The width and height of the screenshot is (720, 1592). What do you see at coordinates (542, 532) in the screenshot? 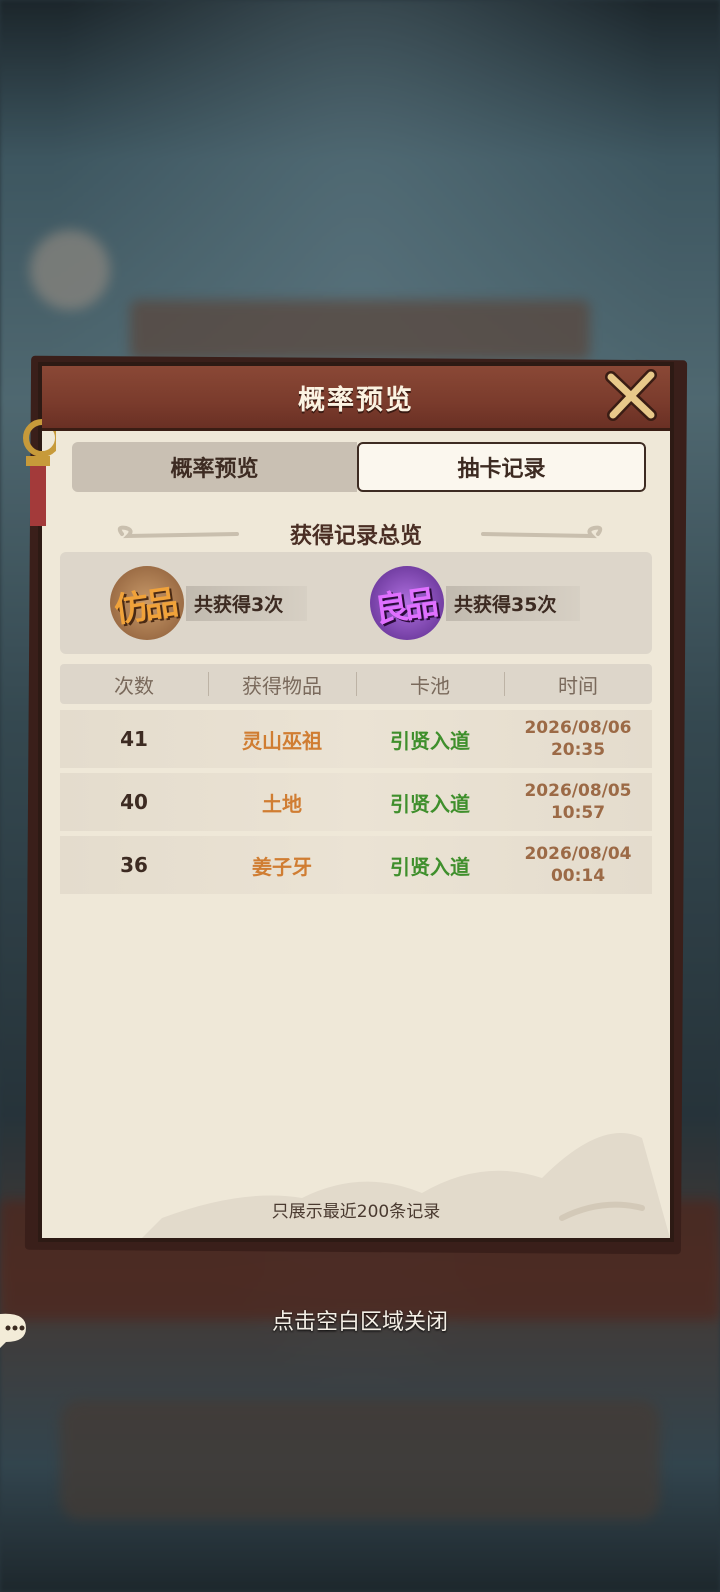
I see `cloud-ornament-right-icon` at bounding box center [542, 532].